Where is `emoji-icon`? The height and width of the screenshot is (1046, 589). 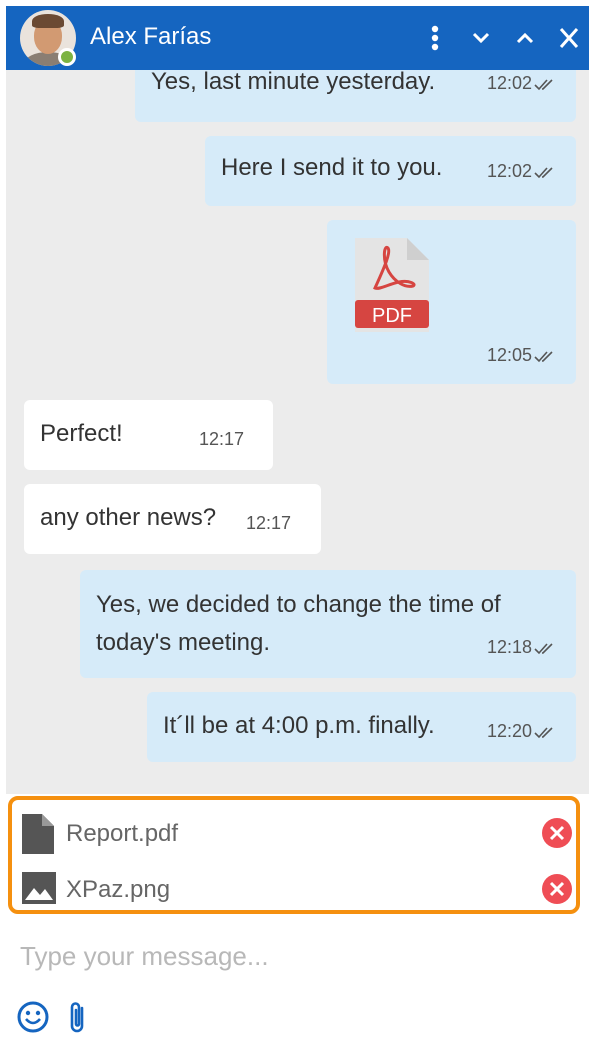 emoji-icon is located at coordinates (33, 1017).